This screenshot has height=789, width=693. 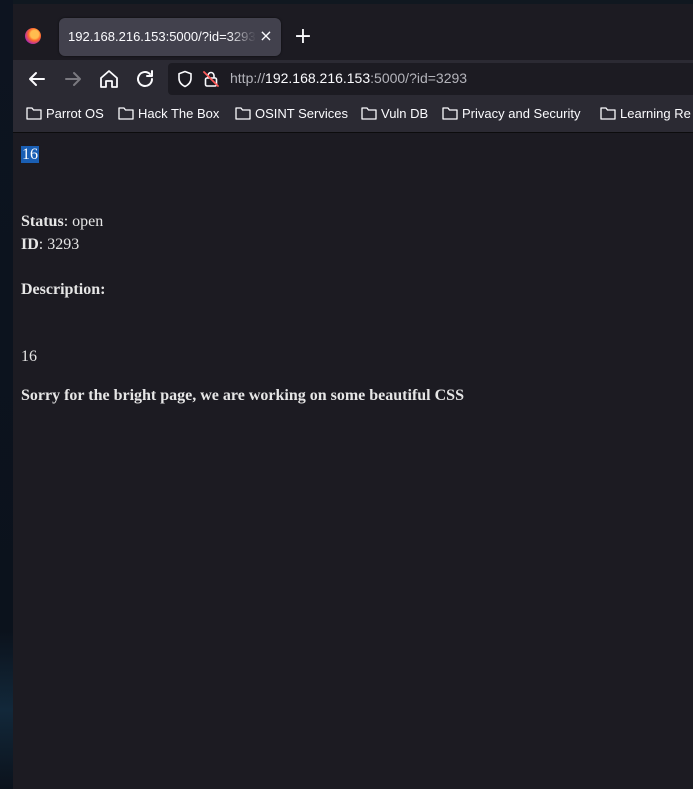 What do you see at coordinates (318, 78) in the screenshot?
I see `url-host: 192.168.216.153` at bounding box center [318, 78].